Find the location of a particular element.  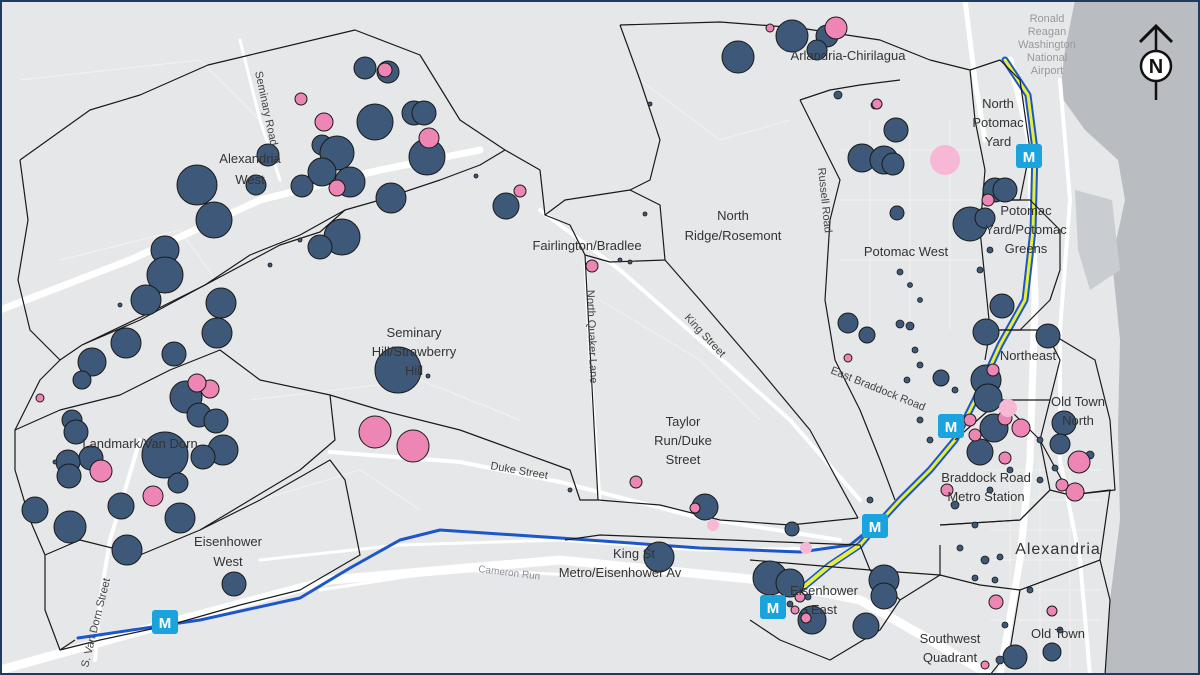

label-north-ridge-1: North is located at coordinates (733, 215).